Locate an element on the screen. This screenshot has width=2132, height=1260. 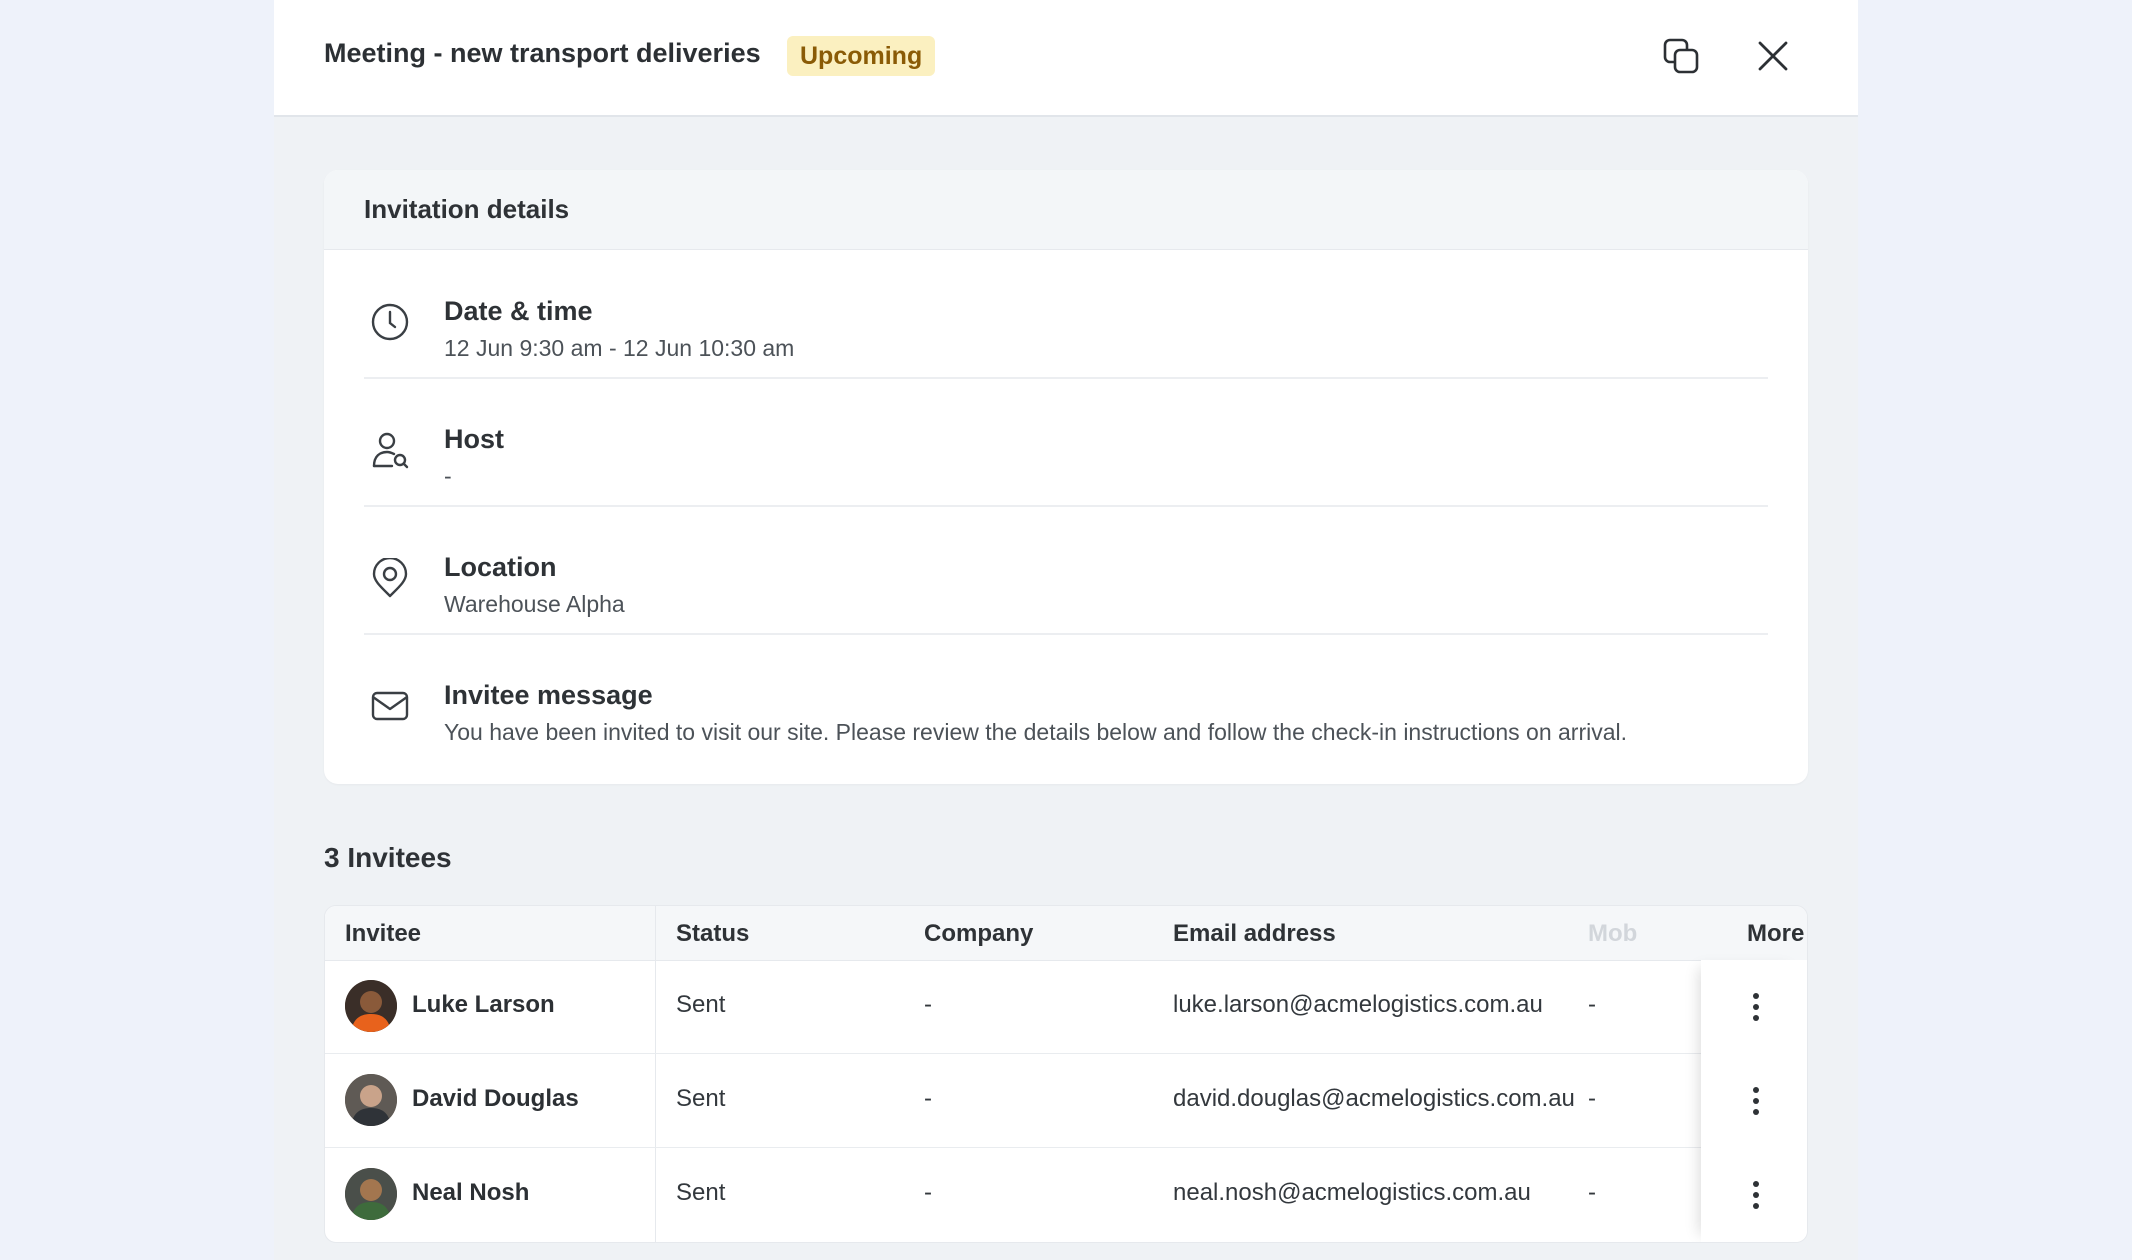
invitee-email: neal.nosh@acmelogistics.com.au is located at coordinates (1352, 1192).